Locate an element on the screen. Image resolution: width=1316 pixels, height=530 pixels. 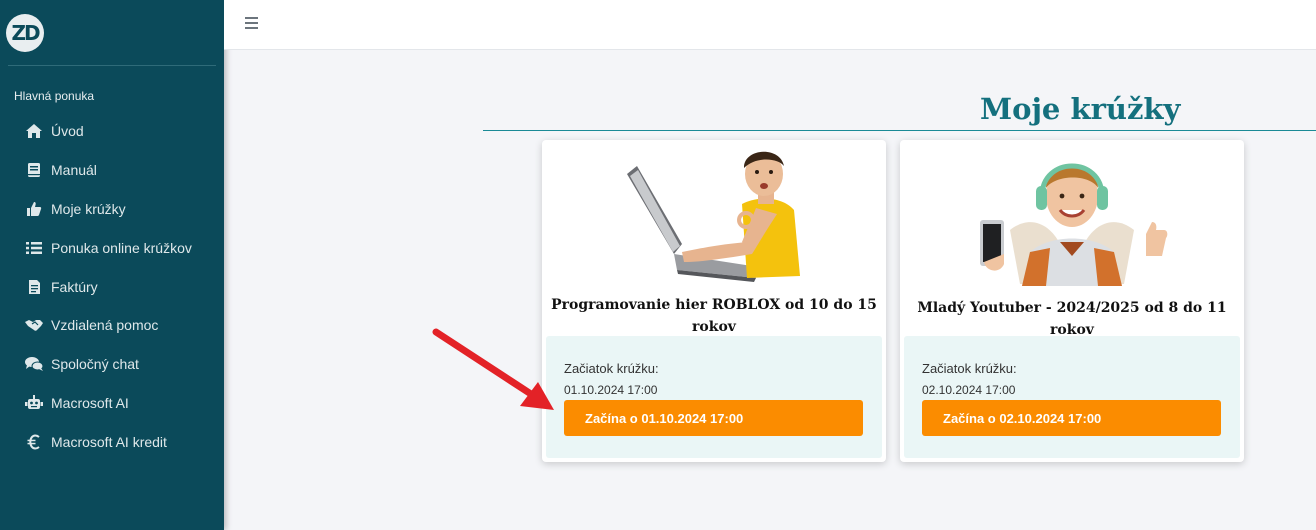
sidebar-item-ponuka: Ponuka online krúžkov is located at coordinates (112, 247).